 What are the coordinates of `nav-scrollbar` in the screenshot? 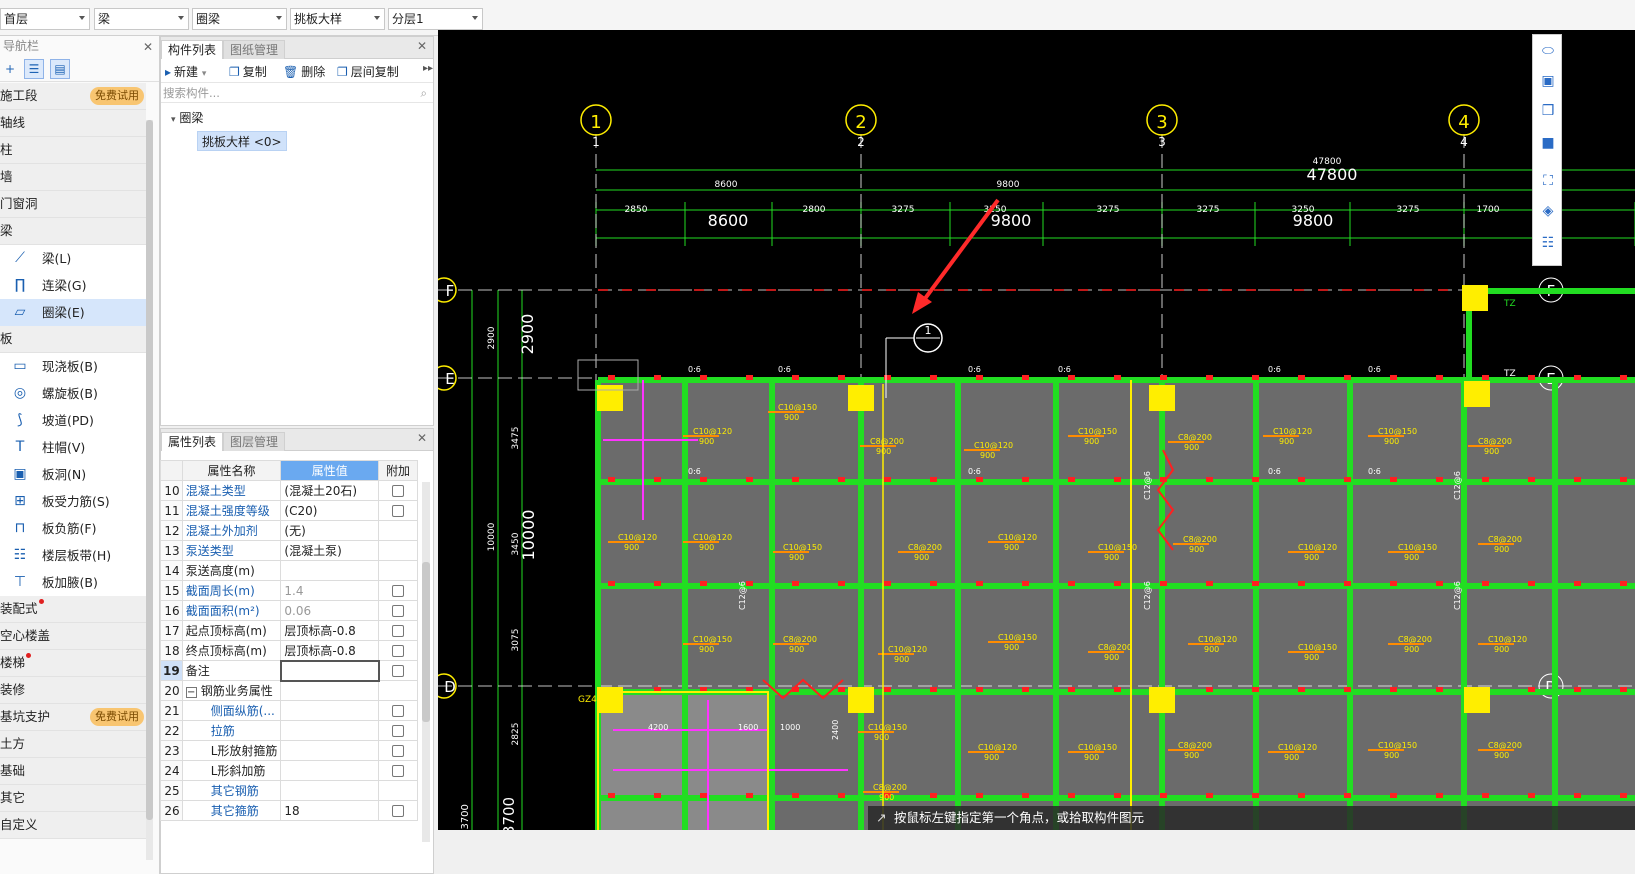 It's located at (149, 490).